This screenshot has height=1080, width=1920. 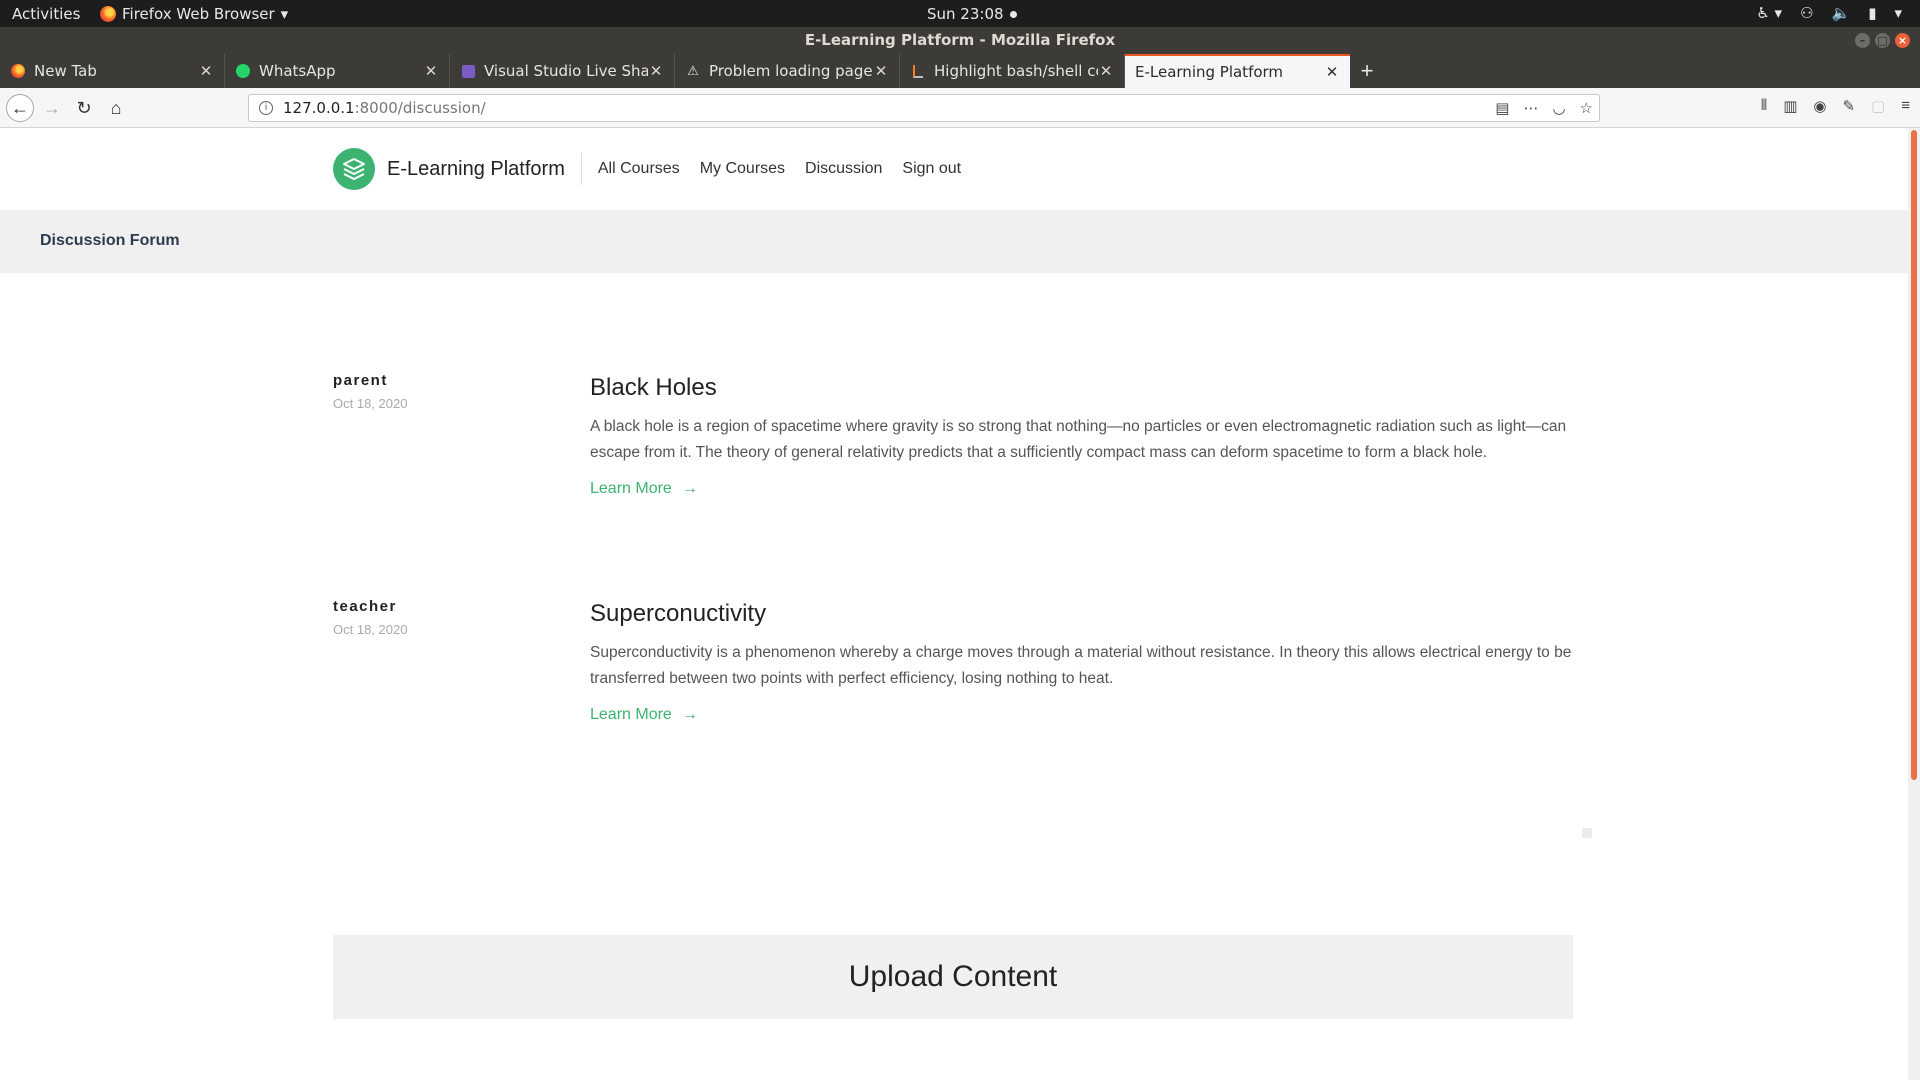 I want to click on site-brand: E-Learning Platform, so click(x=484, y=169).